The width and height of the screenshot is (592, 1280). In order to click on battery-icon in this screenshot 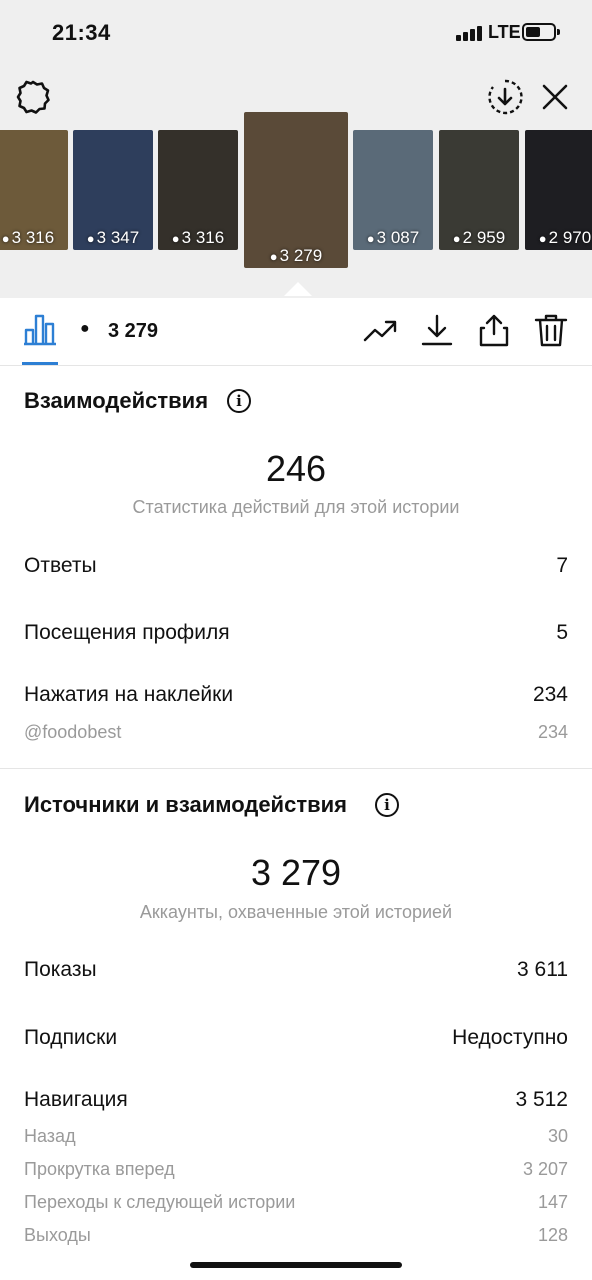, I will do `click(541, 32)`.